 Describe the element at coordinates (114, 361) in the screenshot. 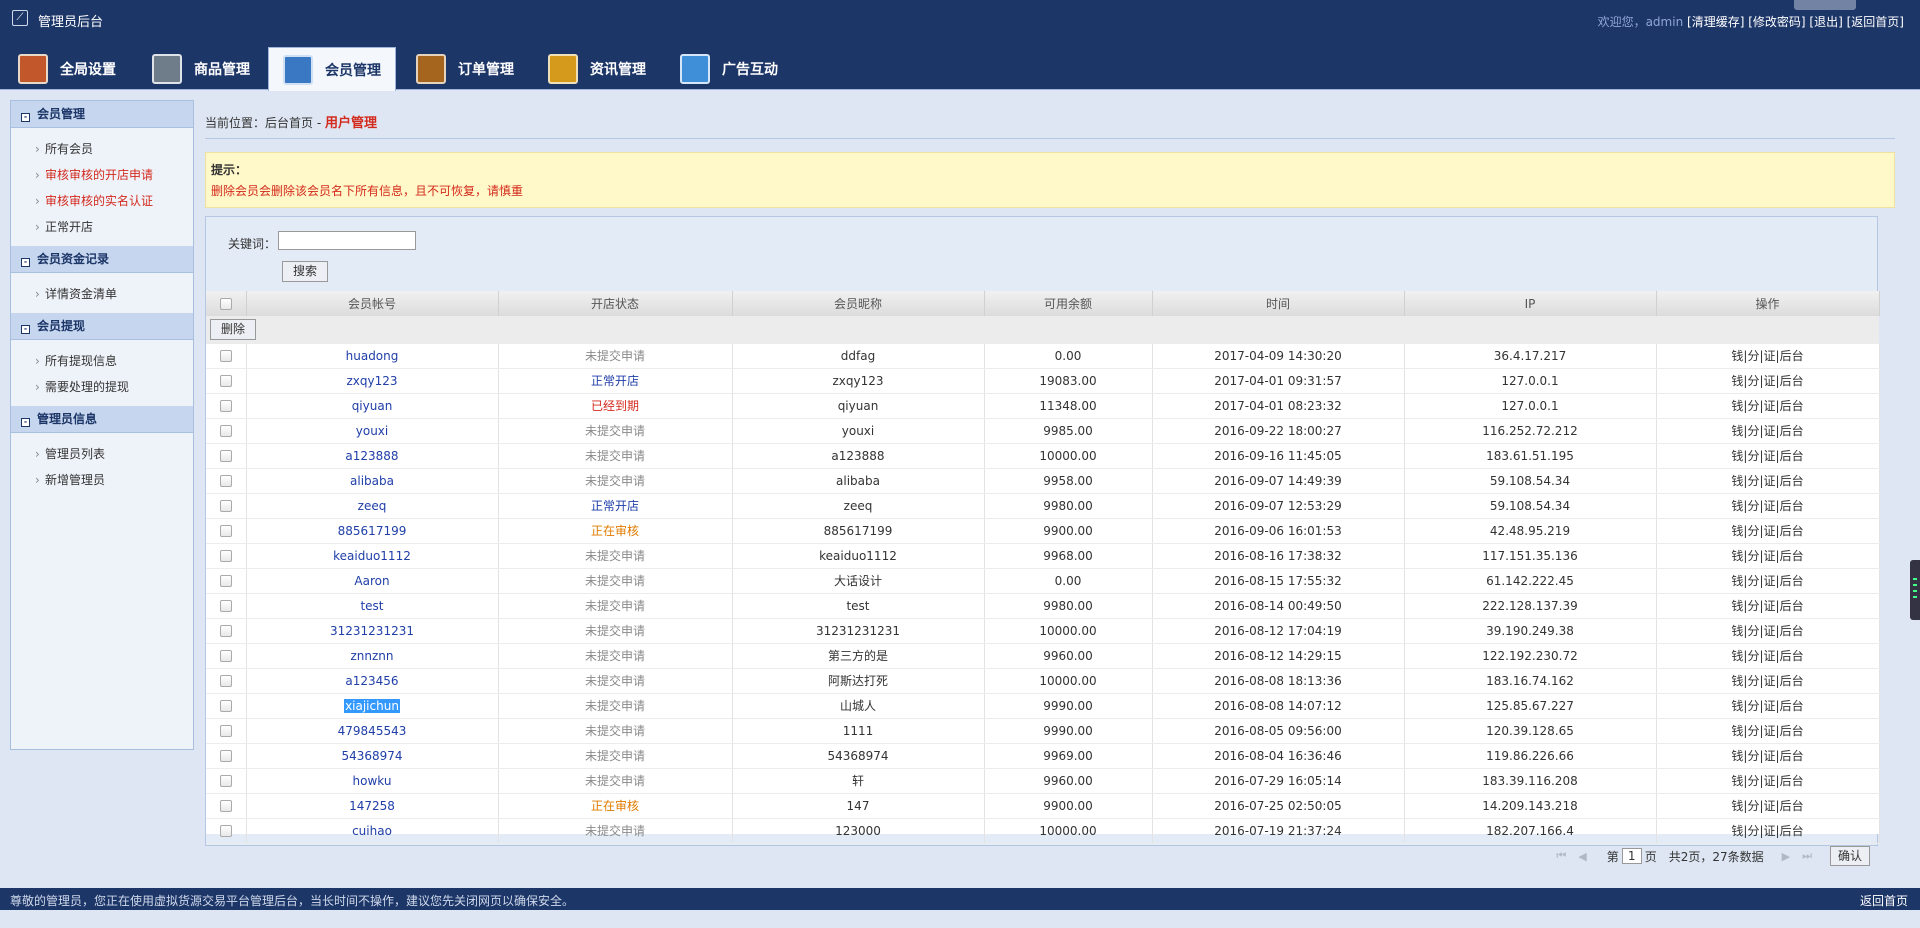

I see `sidebar-item-all-withdrawals: 所有提现信息` at that location.